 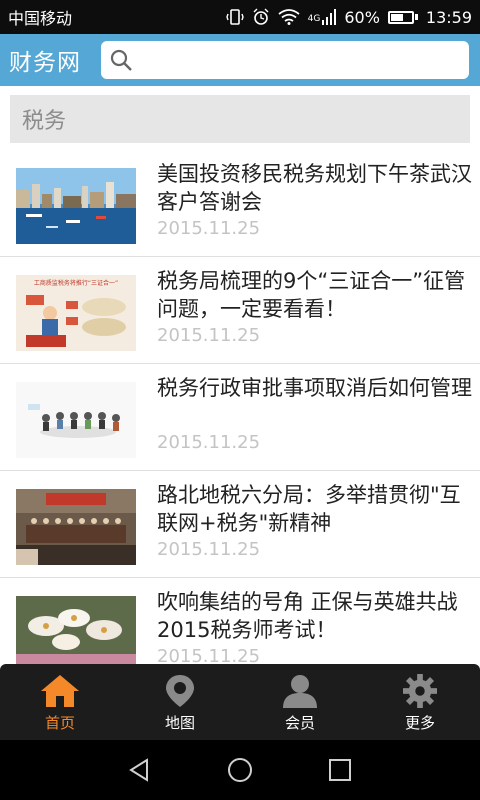 I want to click on battery-percent: 60%, so click(x=362, y=17).